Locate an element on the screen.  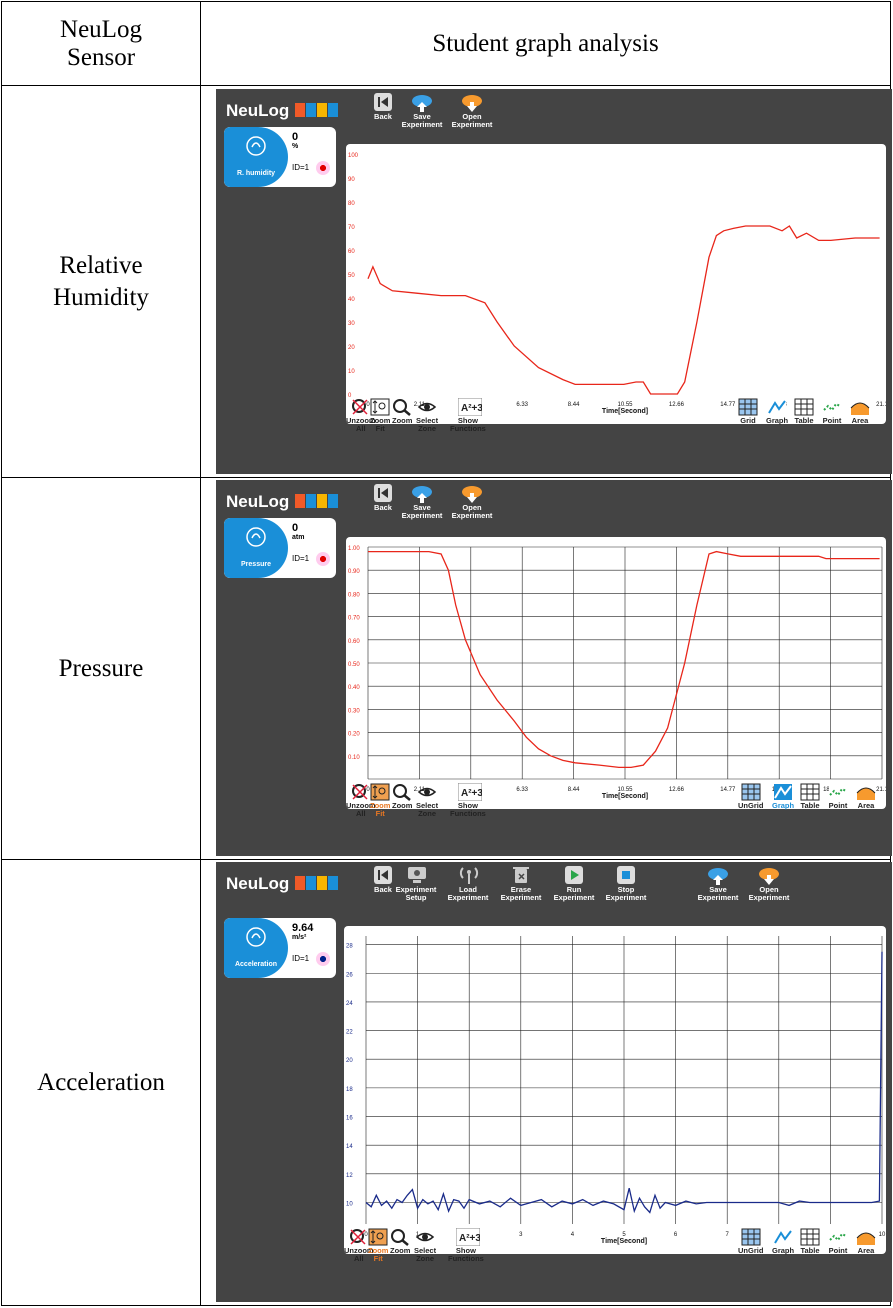
table-label: Table is located at coordinates (810, 805).